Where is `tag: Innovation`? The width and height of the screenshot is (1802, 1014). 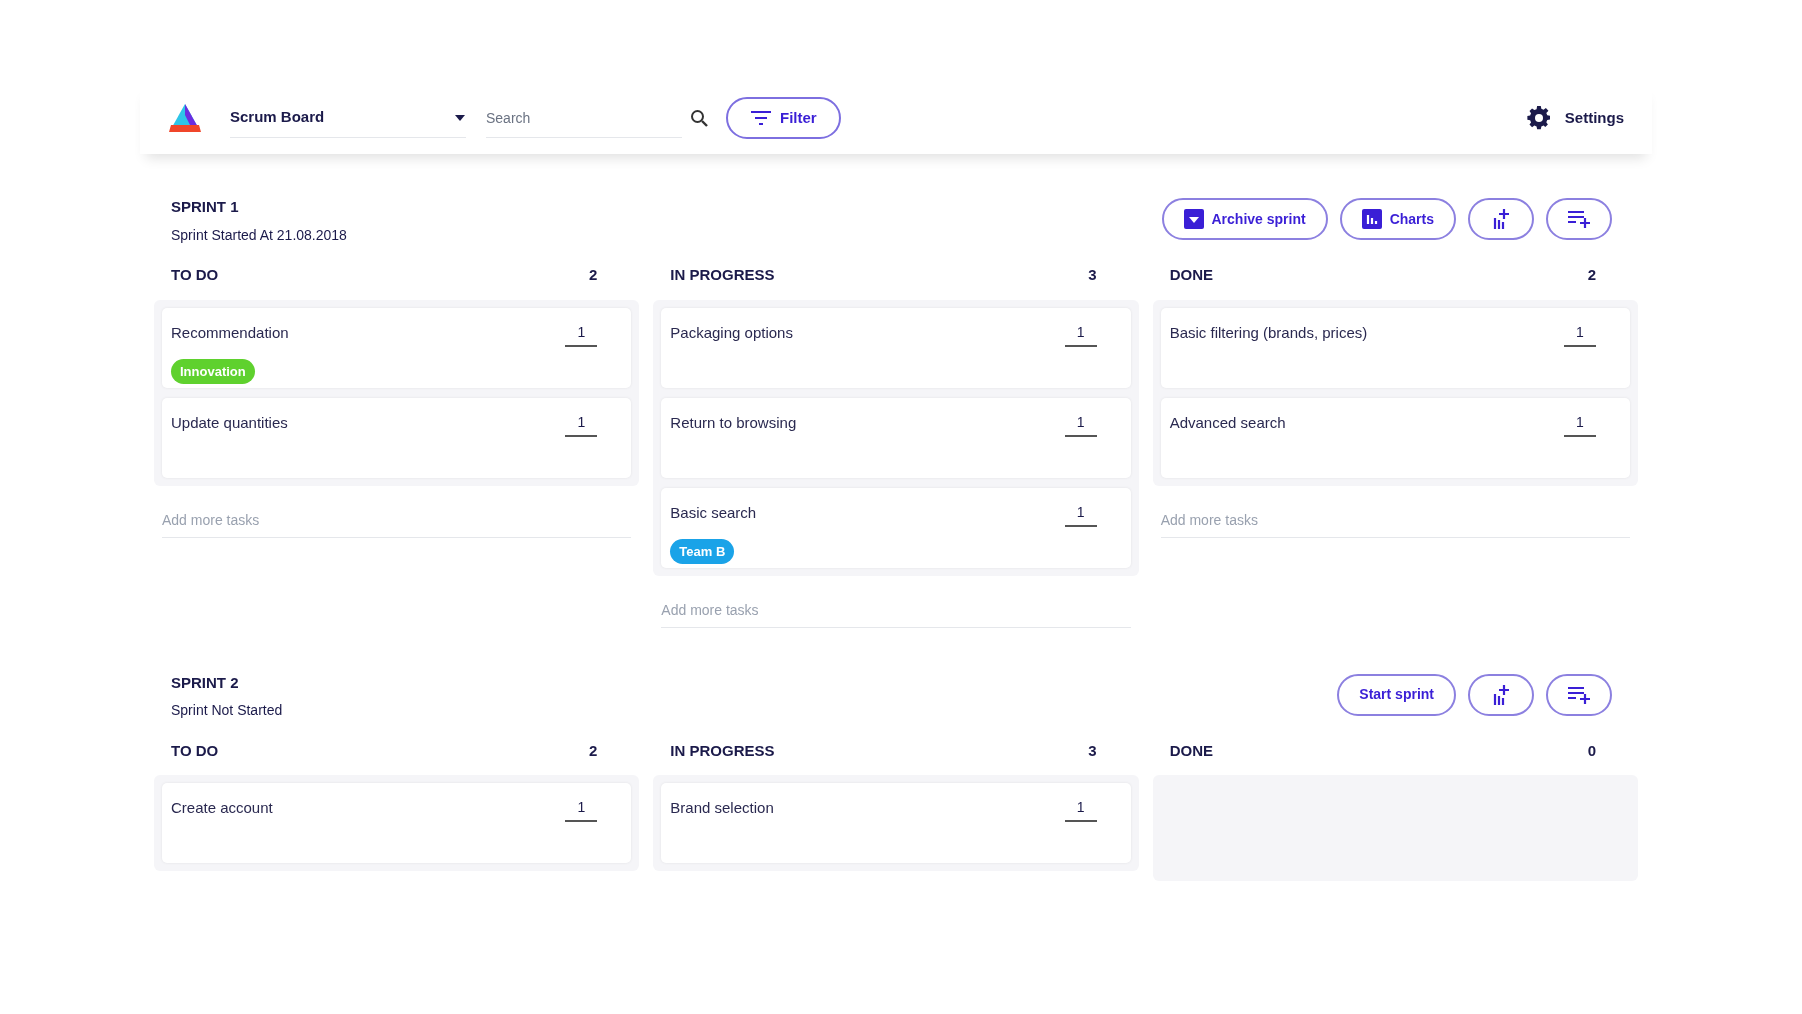
tag: Innovation is located at coordinates (213, 371).